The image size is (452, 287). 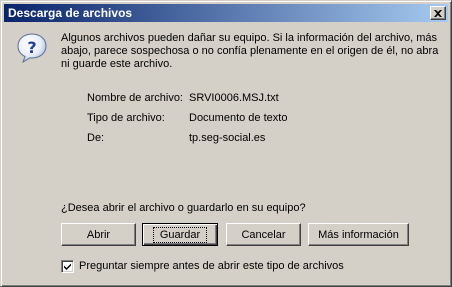 What do you see at coordinates (227, 138) in the screenshot?
I see `file-source-value: tp.seg-social.es` at bounding box center [227, 138].